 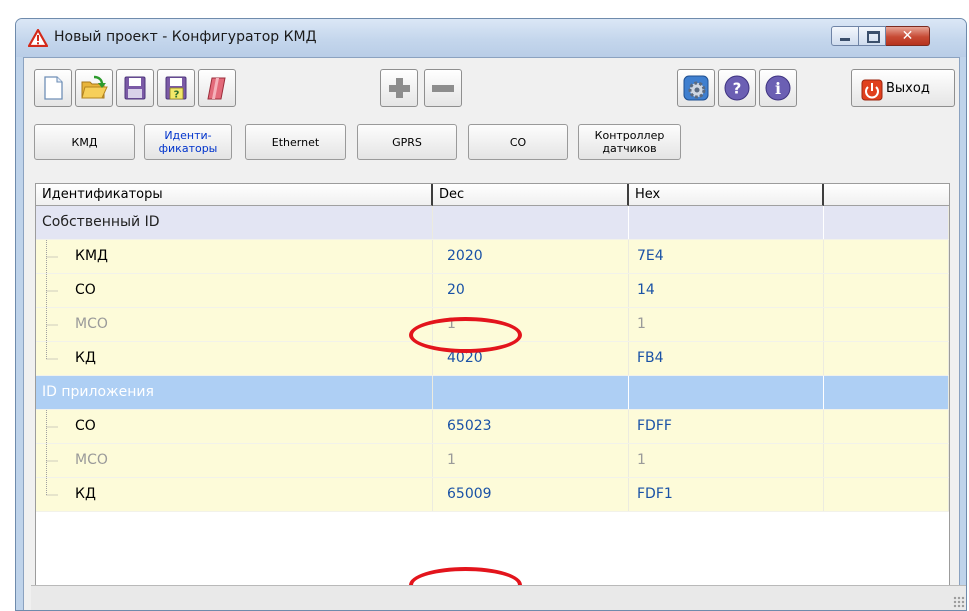 I want to click on exit-label: Выход, so click(x=908, y=88).